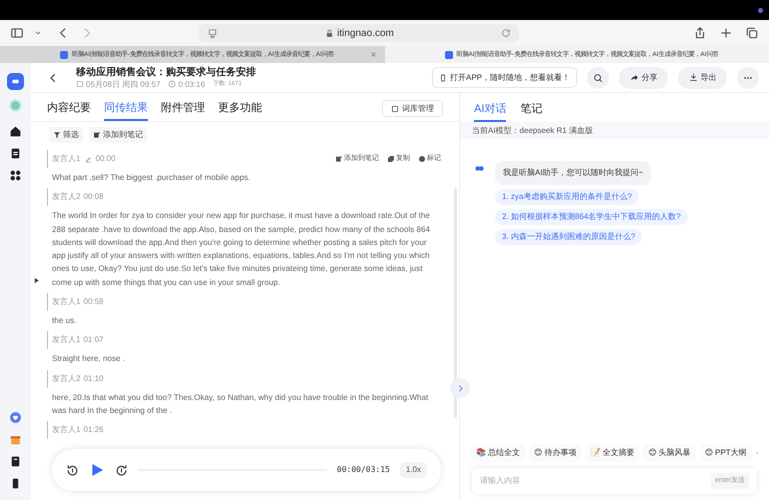 The height and width of the screenshot is (500, 769). Describe the element at coordinates (88, 359) in the screenshot. I see `transcript-text: Straight here, nose .` at that location.